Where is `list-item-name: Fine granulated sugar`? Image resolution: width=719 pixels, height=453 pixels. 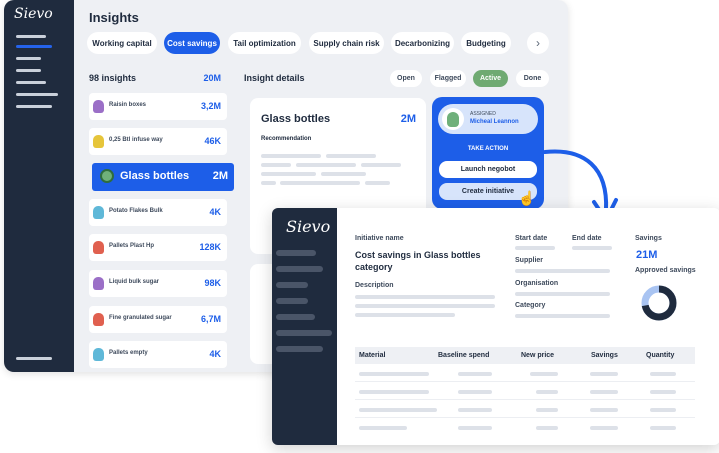
list-item-name: Fine granulated sugar is located at coordinates (140, 318).